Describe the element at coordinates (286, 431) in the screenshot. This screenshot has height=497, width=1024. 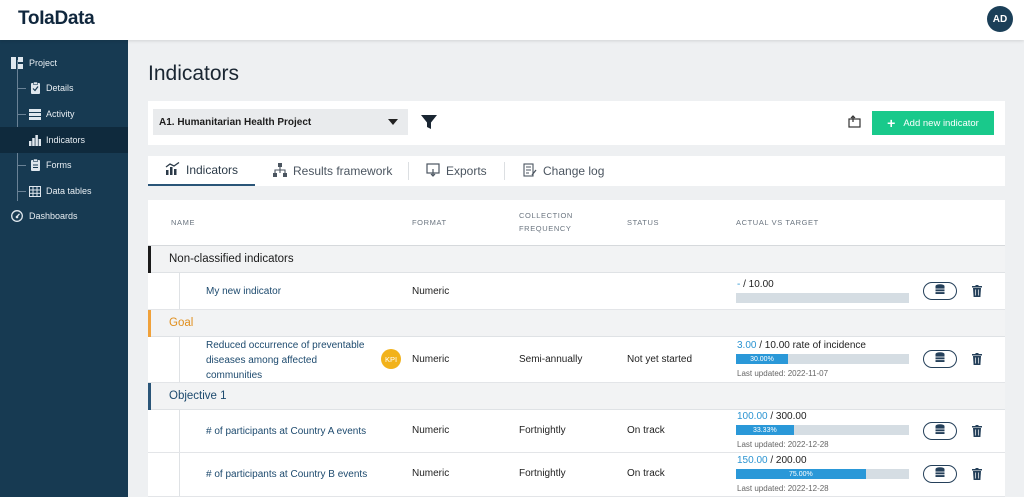
I see `indicator-name-link: # of participants at Country A events` at that location.